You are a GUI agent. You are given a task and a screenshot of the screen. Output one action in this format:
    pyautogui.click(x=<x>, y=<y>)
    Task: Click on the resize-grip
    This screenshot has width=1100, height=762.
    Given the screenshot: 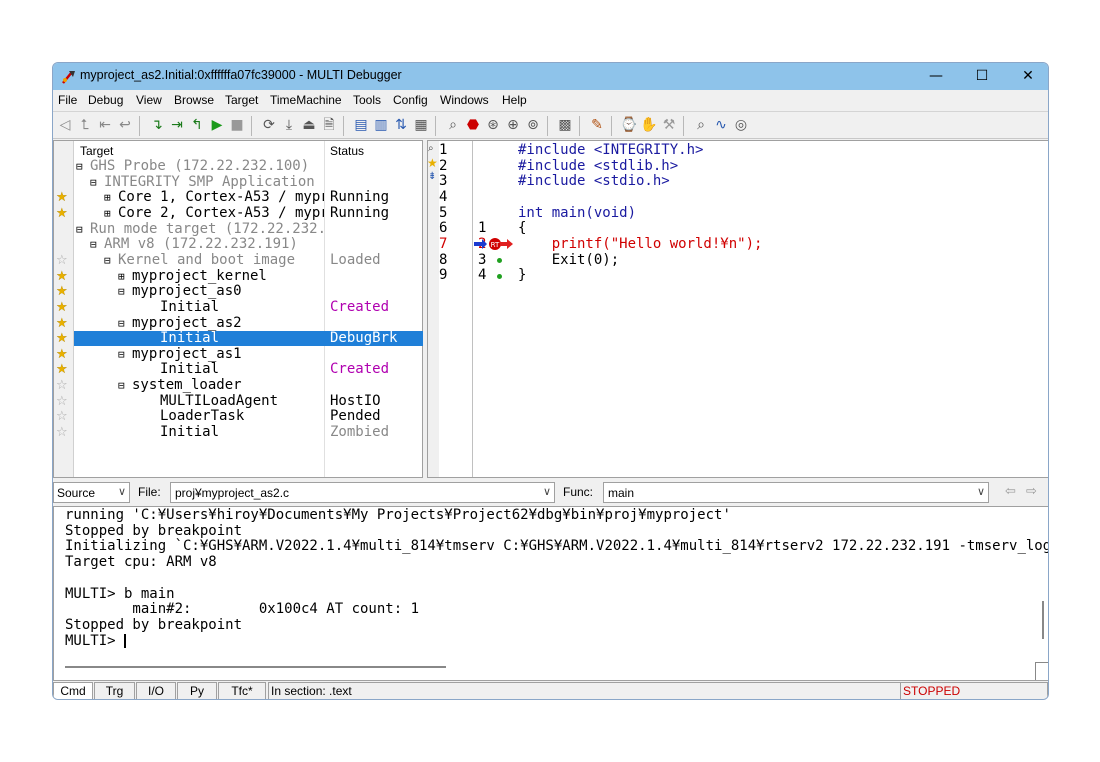 What is the action you would take?
    pyautogui.click(x=1041, y=671)
    